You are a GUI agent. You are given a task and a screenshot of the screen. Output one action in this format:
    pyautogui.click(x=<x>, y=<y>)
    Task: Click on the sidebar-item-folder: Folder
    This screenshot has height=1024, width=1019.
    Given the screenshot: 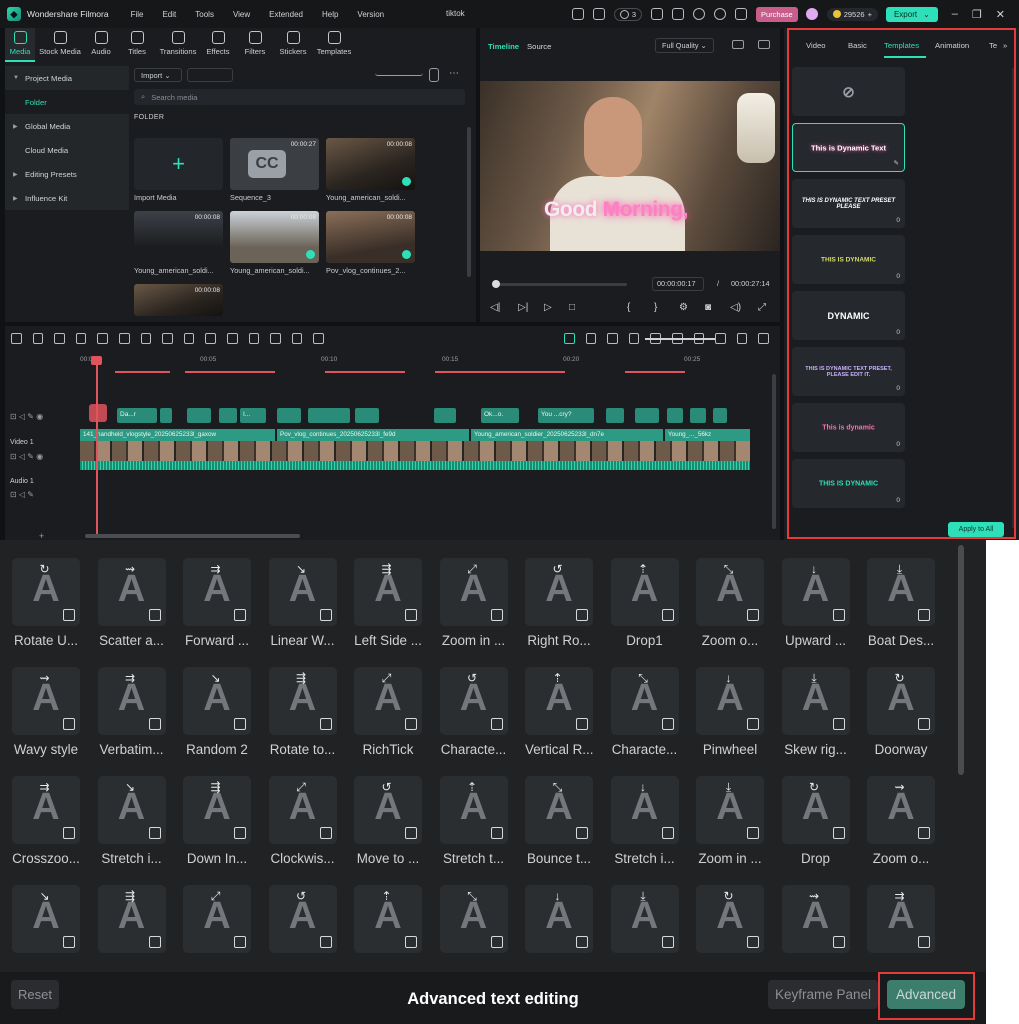 What is the action you would take?
    pyautogui.click(x=67, y=102)
    